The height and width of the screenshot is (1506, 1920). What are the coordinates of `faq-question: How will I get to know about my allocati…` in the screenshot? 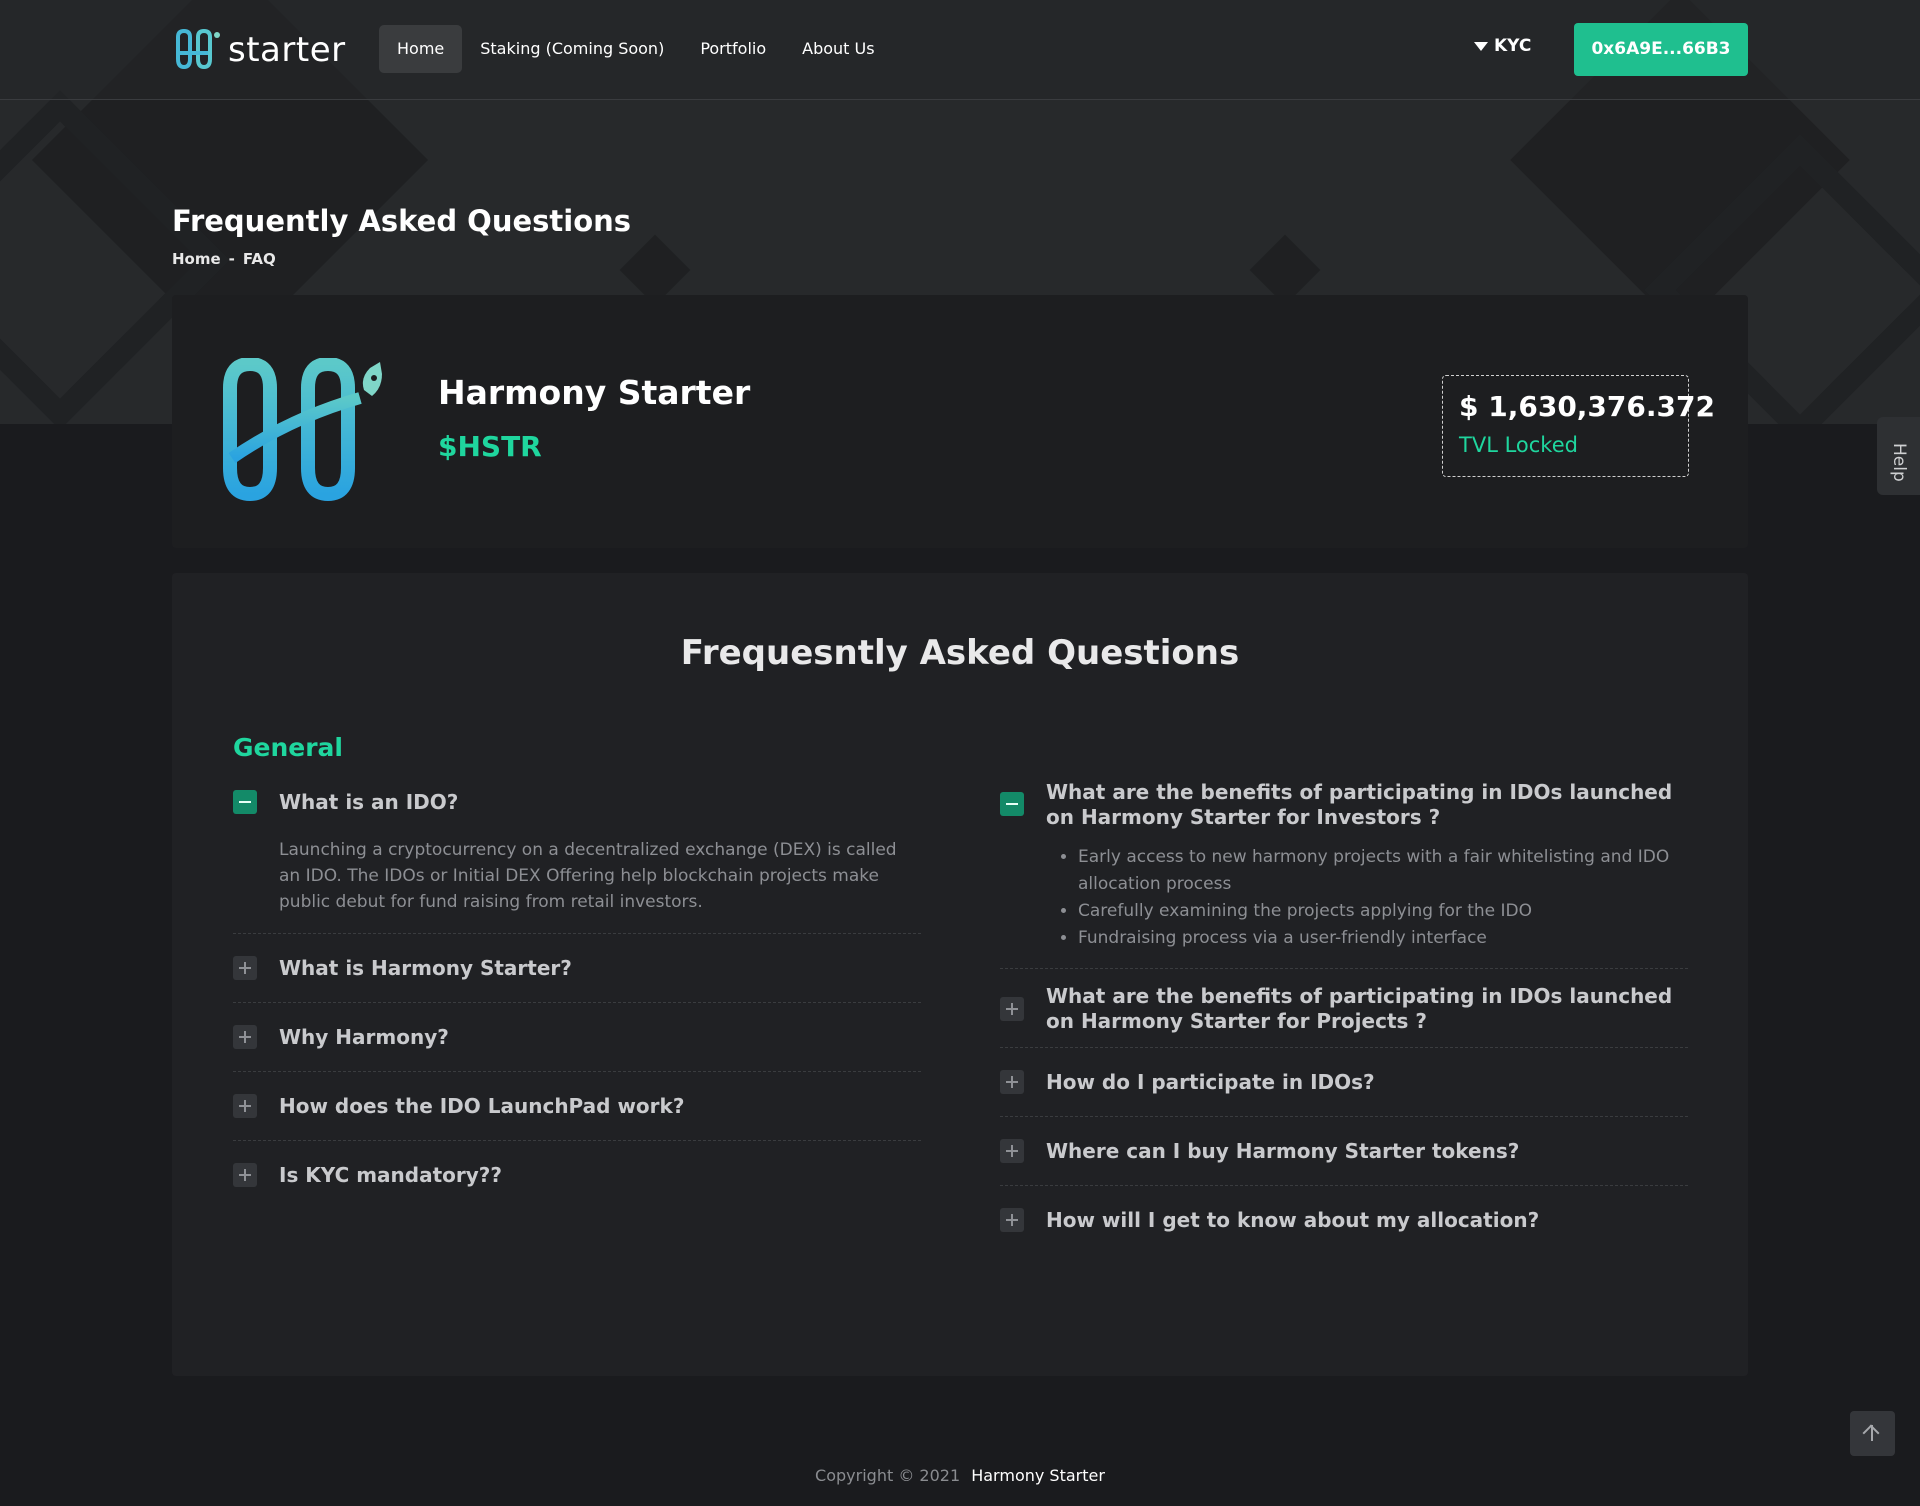 It's located at (1344, 1220).